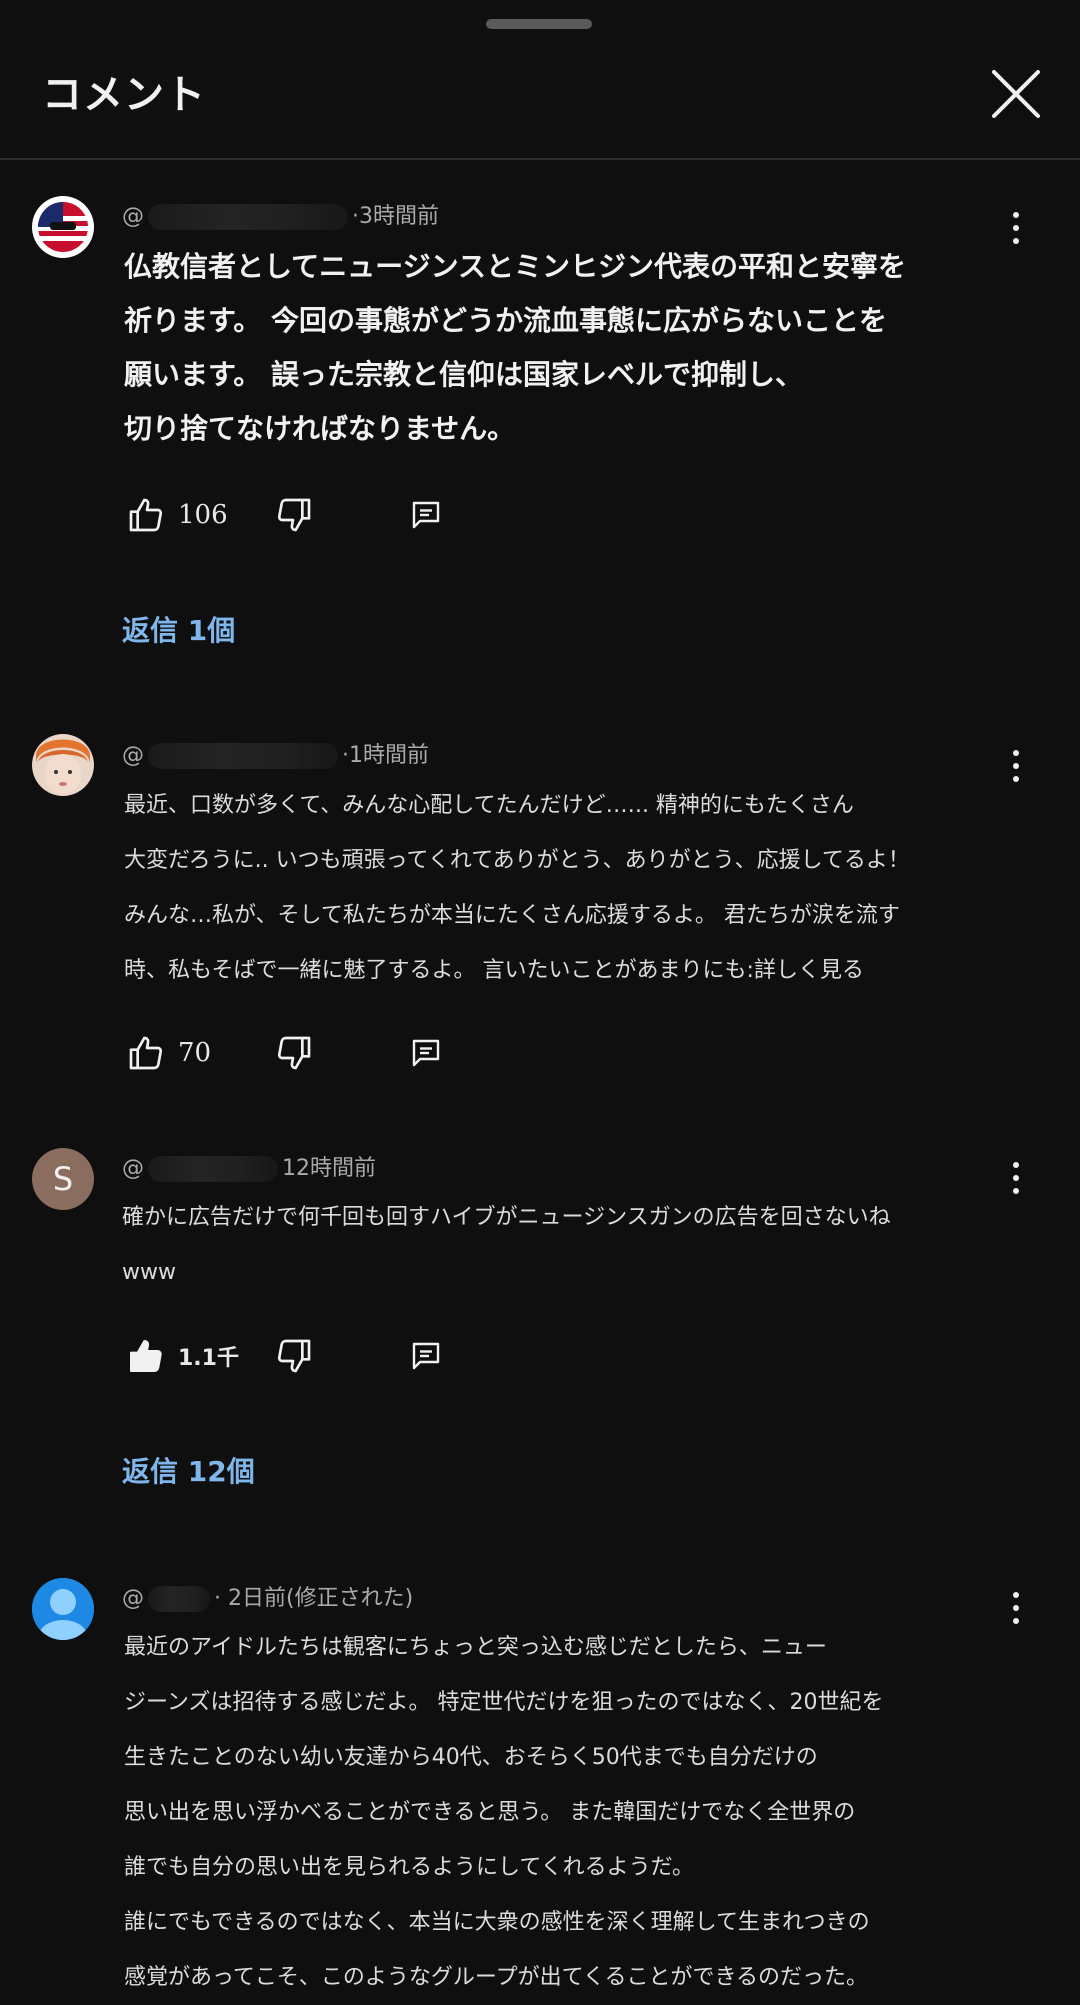 This screenshot has width=1080, height=2005. I want to click on like-button: 1.1千, so click(182, 1356).